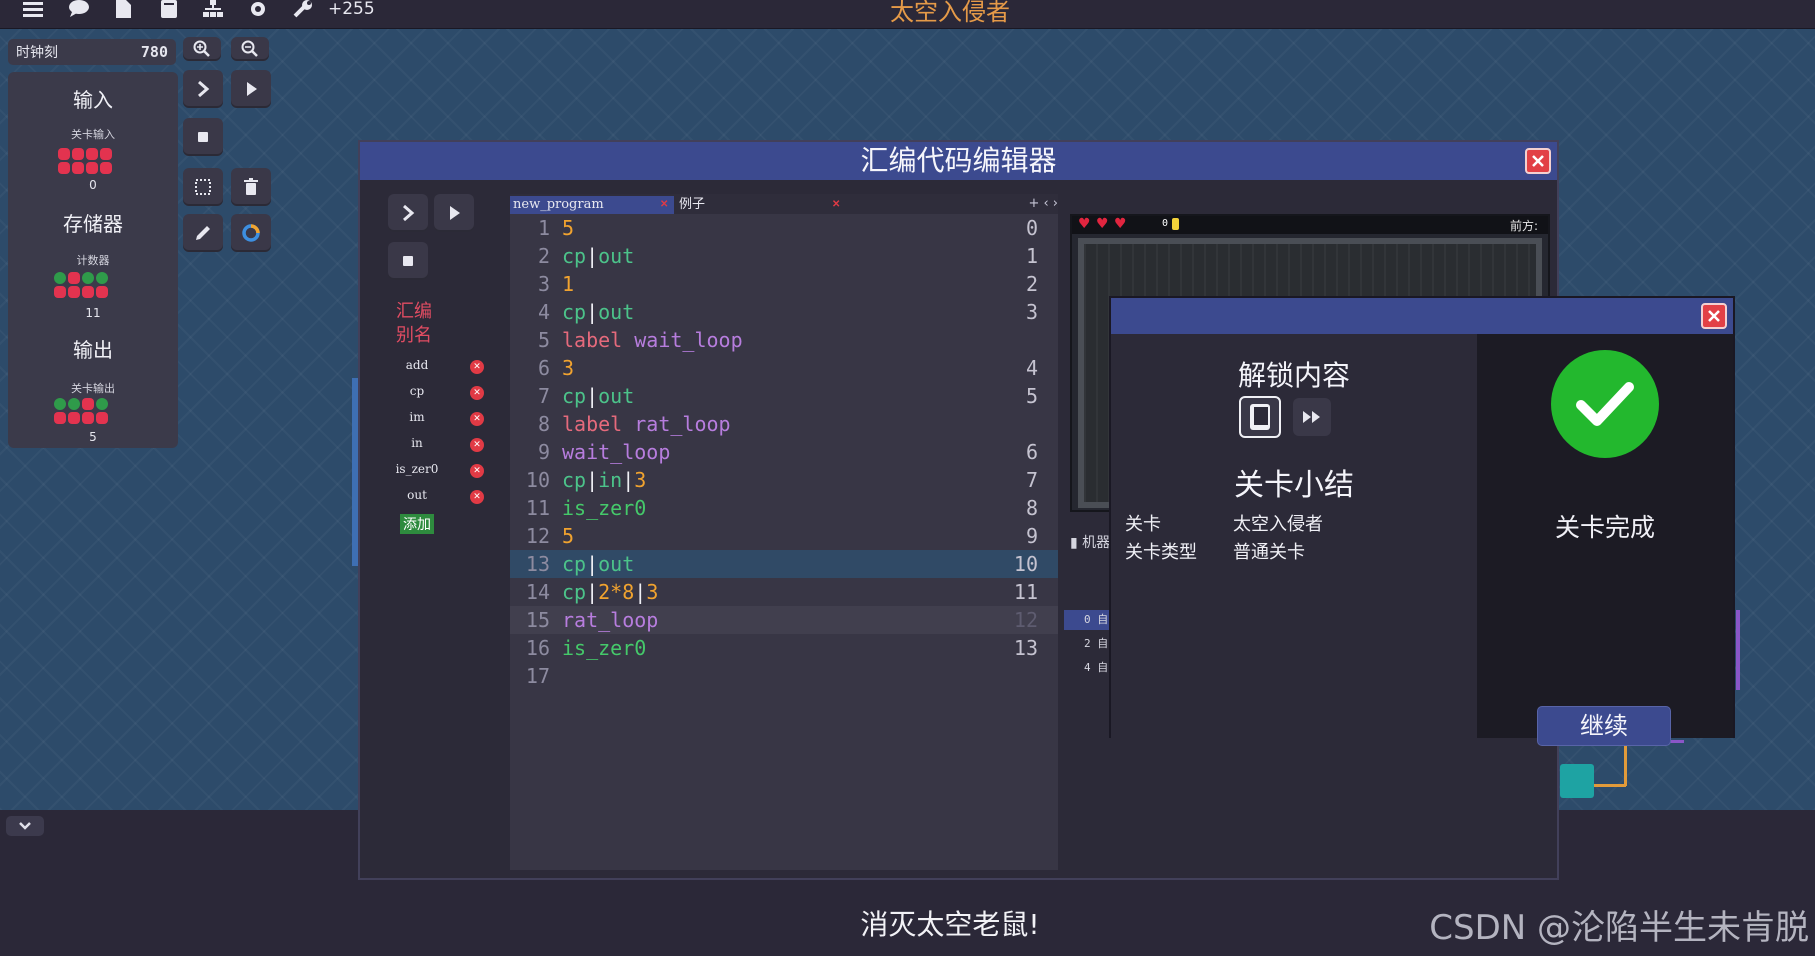 The image size is (1815, 956). What do you see at coordinates (1161, 552) in the screenshot?
I see `level-type-key: 关卡类型` at bounding box center [1161, 552].